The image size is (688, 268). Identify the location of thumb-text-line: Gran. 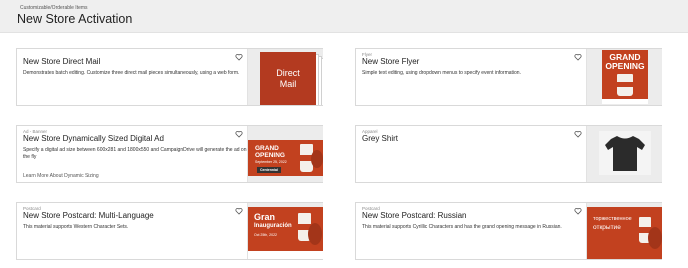
(265, 217).